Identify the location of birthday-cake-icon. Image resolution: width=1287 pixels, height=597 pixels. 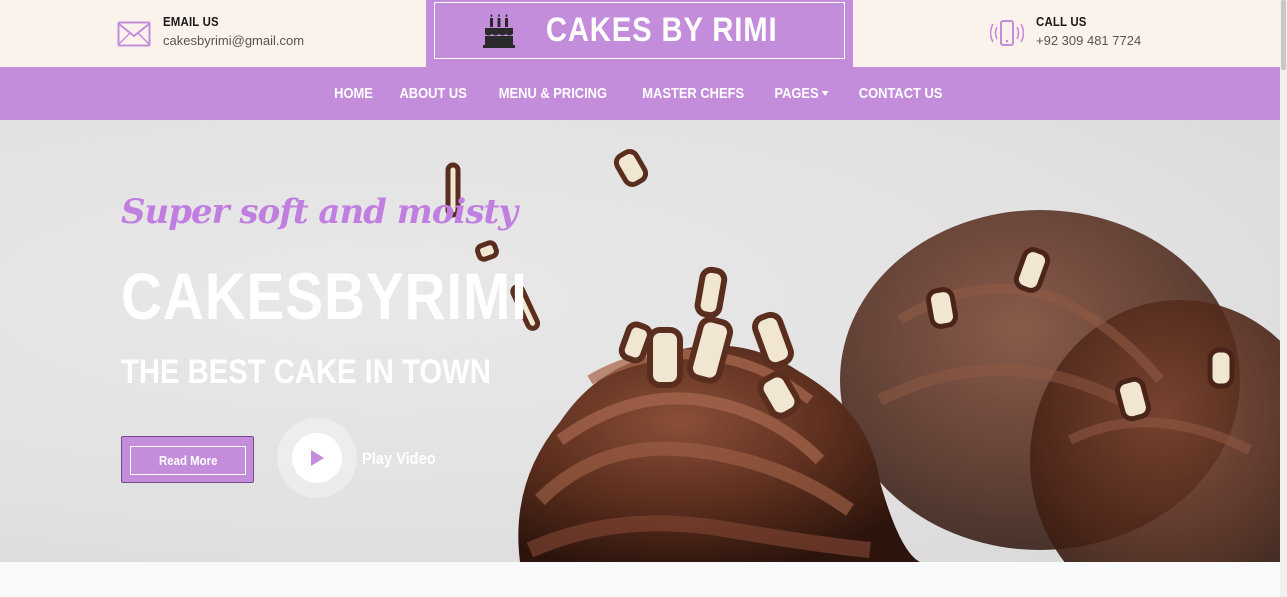
(498, 30).